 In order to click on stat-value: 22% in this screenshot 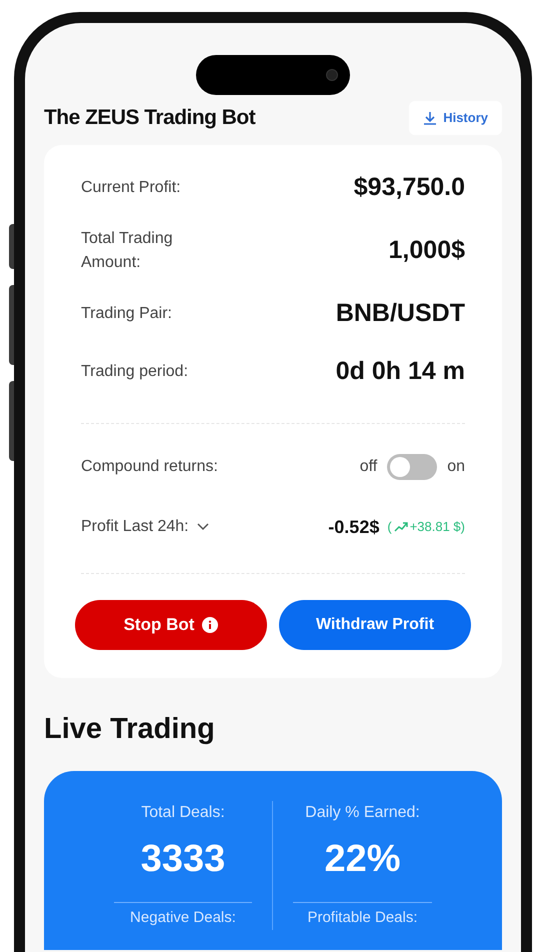, I will do `click(362, 859)`.